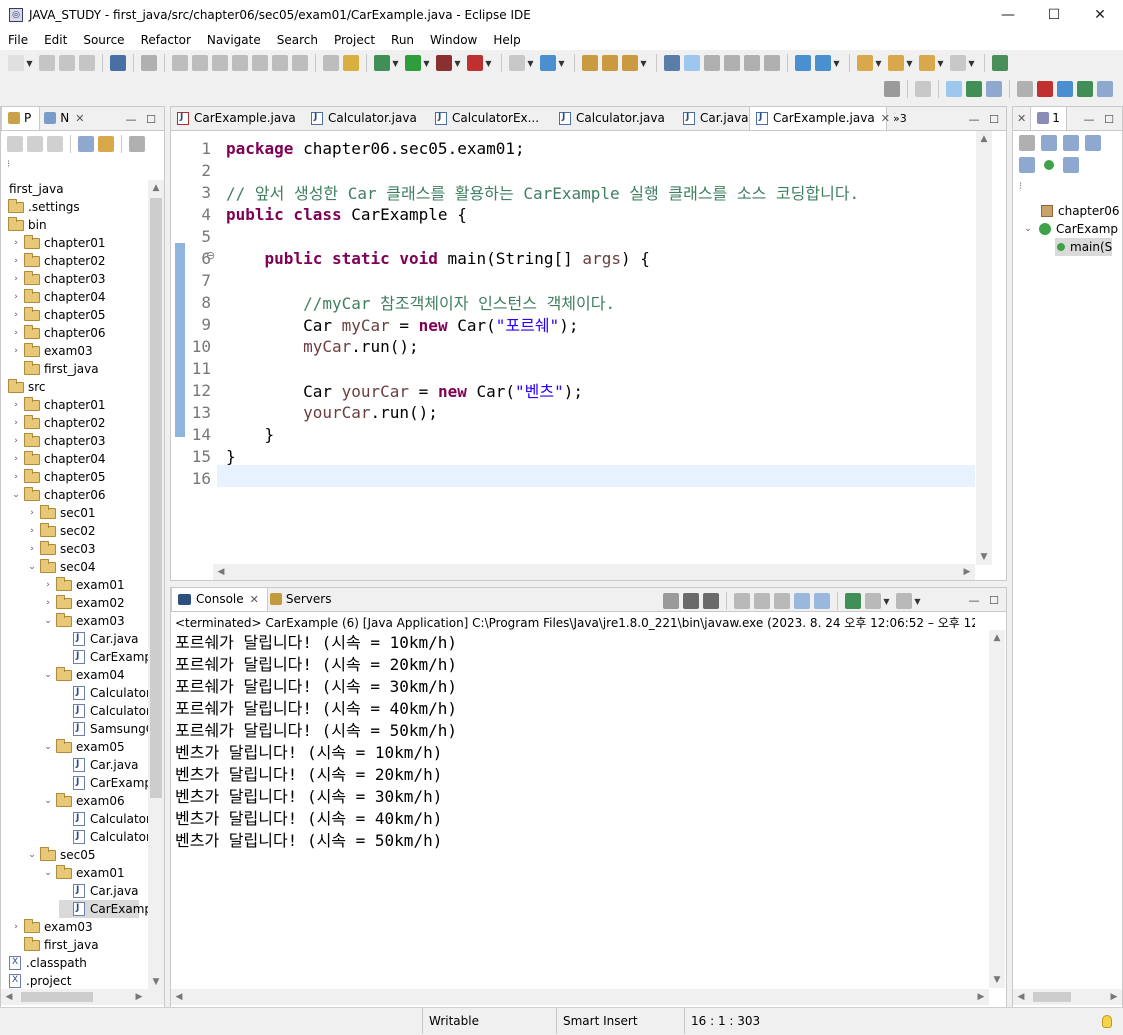  I want to click on file-item: .classpath, so click(46, 963).